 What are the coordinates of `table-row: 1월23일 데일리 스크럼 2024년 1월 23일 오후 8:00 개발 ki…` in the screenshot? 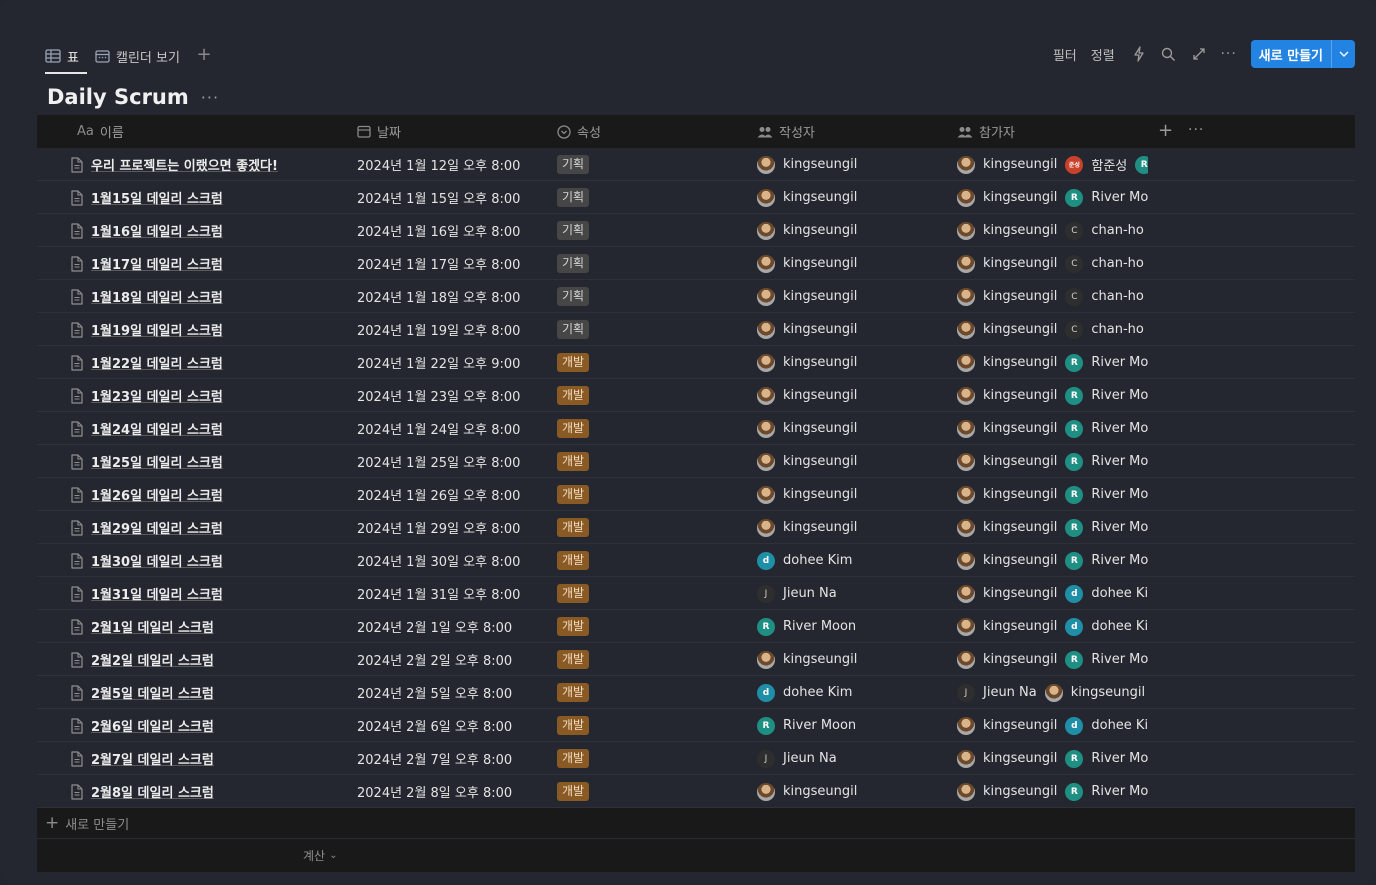 It's located at (696, 395).